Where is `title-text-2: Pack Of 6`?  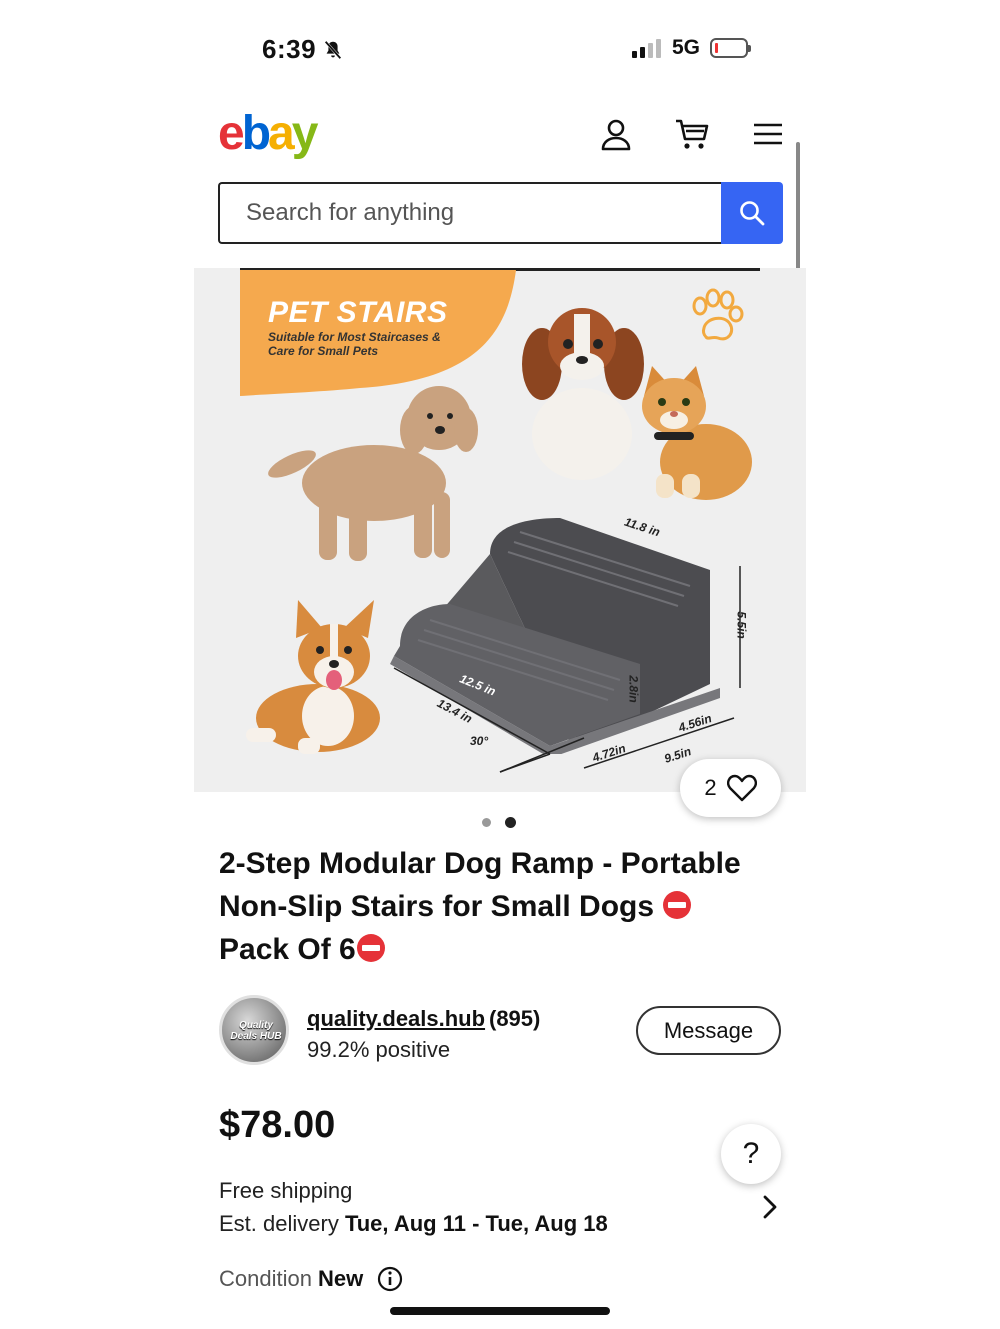 title-text-2: Pack Of 6 is located at coordinates (287, 949).